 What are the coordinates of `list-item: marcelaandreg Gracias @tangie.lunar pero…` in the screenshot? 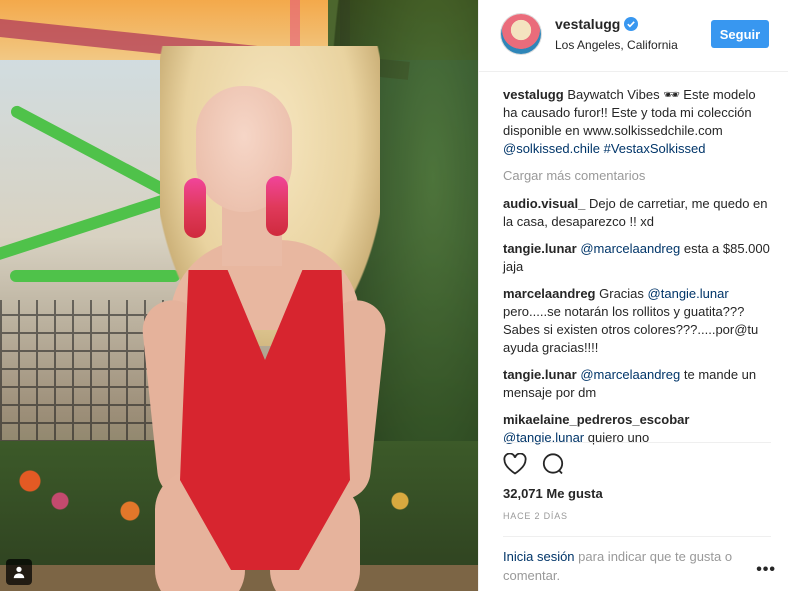 It's located at (637, 321).